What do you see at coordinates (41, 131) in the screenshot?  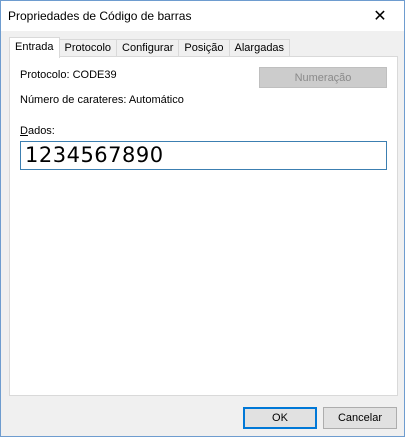 I see `data-label-text: ados:` at bounding box center [41, 131].